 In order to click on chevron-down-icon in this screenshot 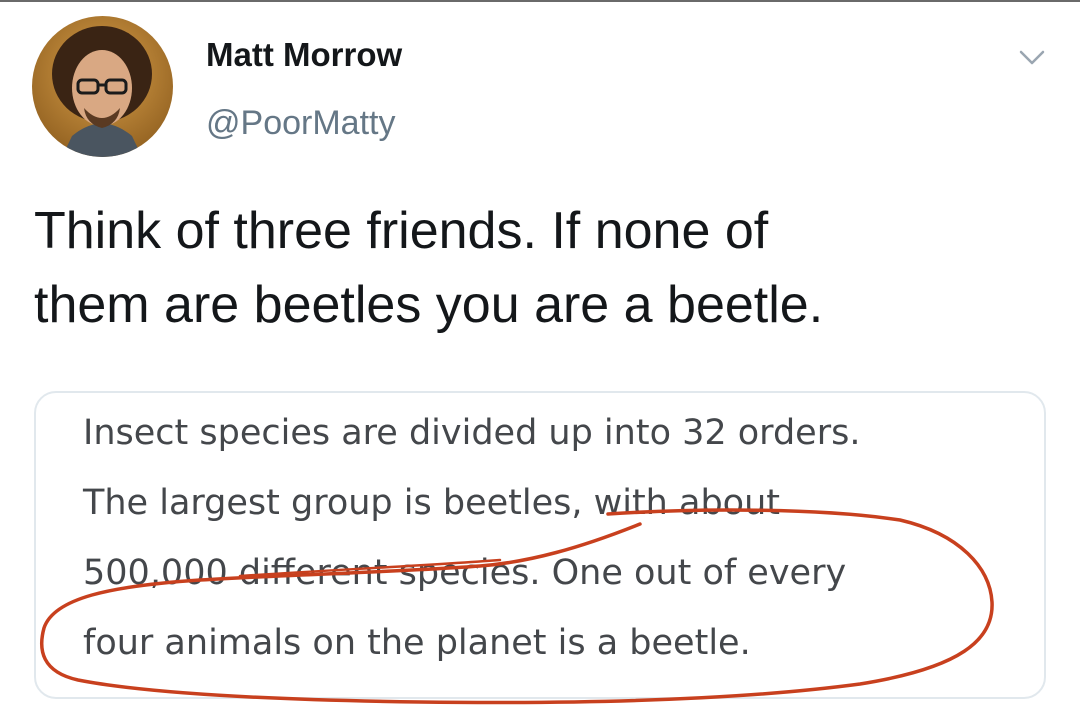, I will do `click(1032, 57)`.